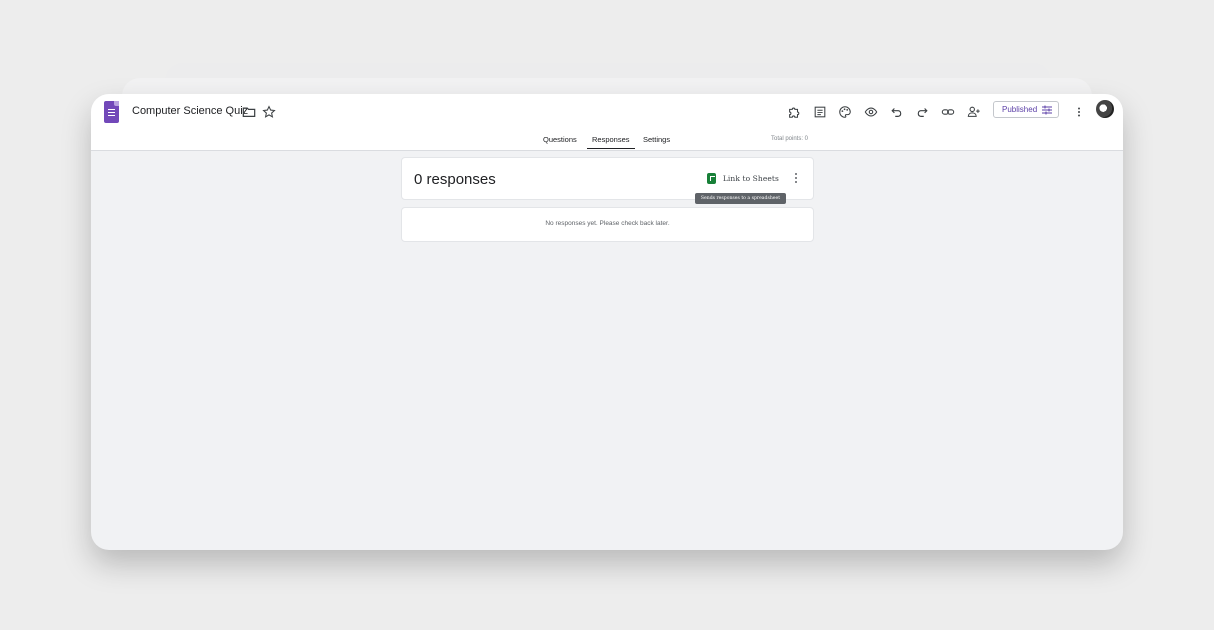 The width and height of the screenshot is (1214, 630). I want to click on palette-icon, so click(845, 112).